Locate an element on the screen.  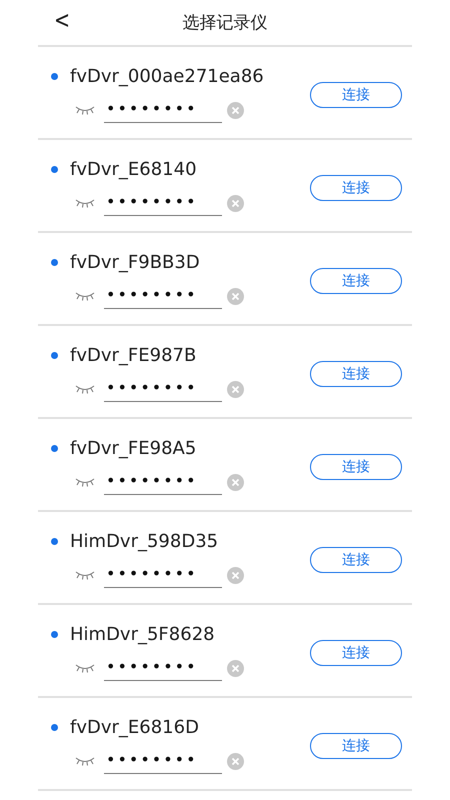
device-name: fvDvr_000ae271ea86 is located at coordinates (167, 76).